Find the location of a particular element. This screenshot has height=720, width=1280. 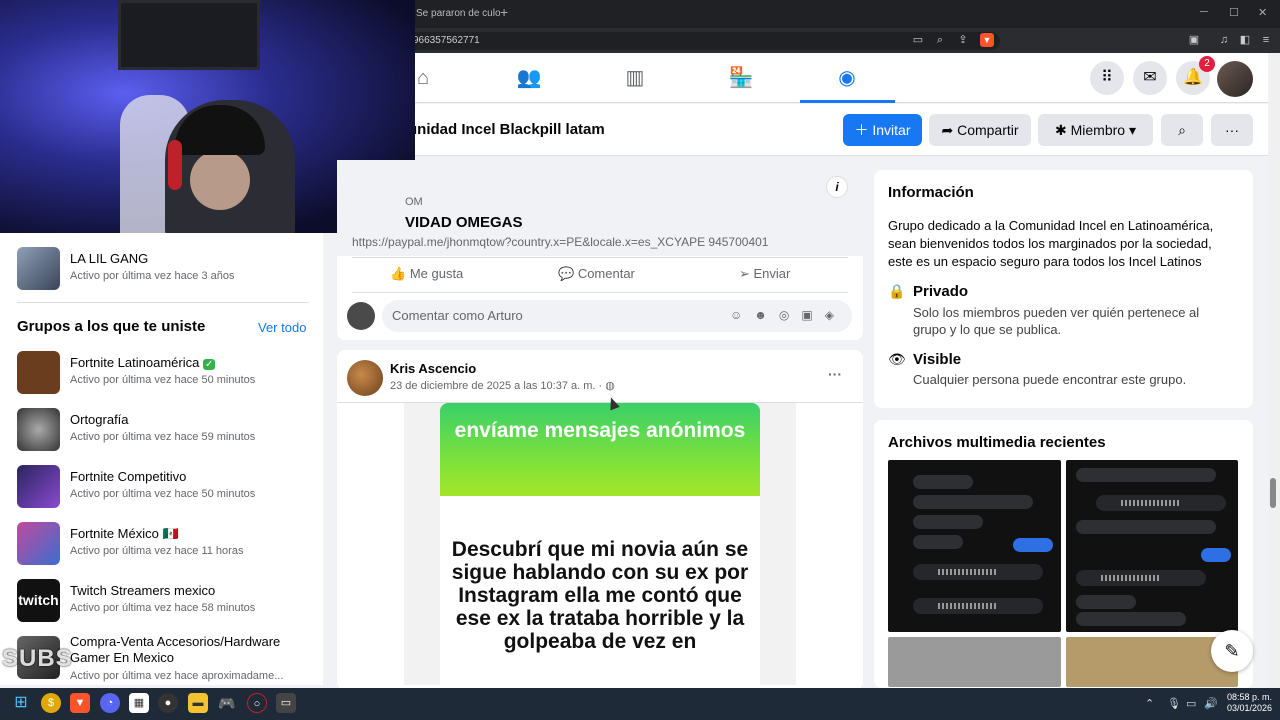

record-app-icon: ○ is located at coordinates (257, 703).